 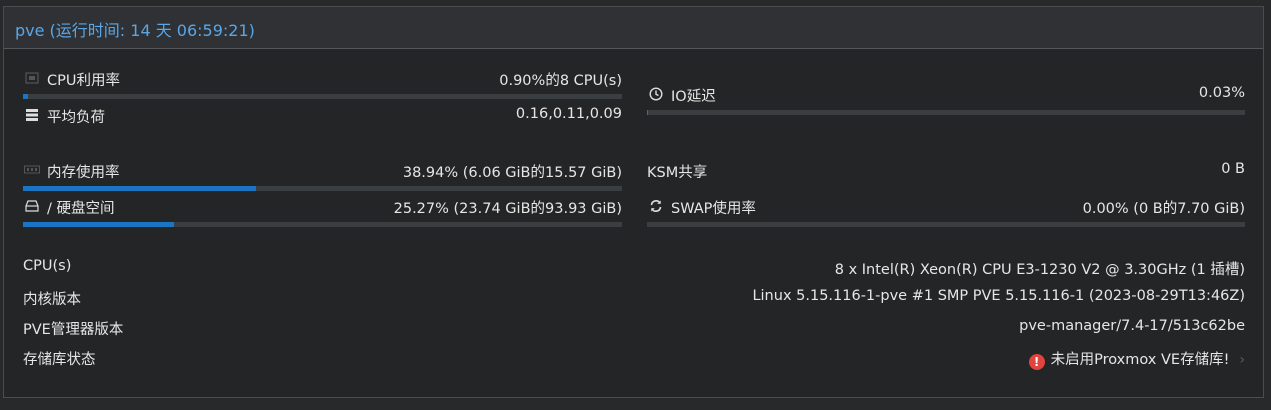 I want to click on repository-status-value: 未启用Proxmox VE存储库!, so click(x=1140, y=360).